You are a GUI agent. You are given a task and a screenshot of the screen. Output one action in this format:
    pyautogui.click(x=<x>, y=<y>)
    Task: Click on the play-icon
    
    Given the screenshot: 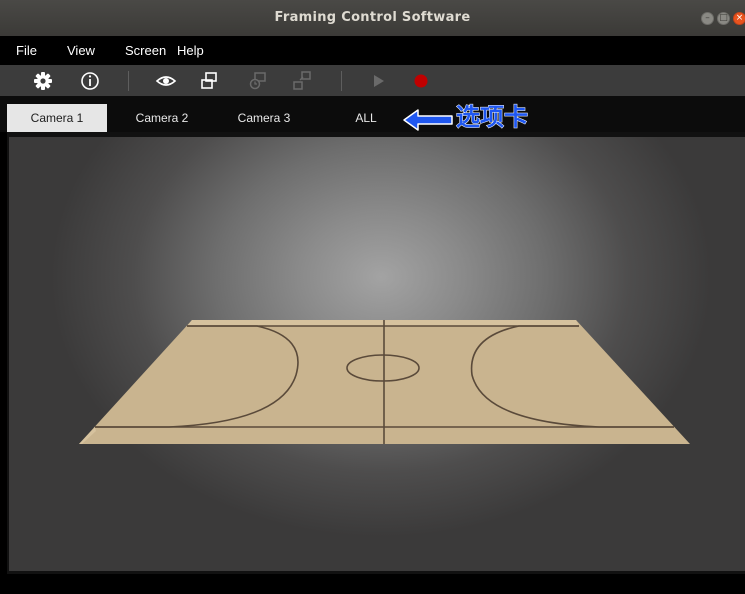 What is the action you would take?
    pyautogui.click(x=379, y=81)
    